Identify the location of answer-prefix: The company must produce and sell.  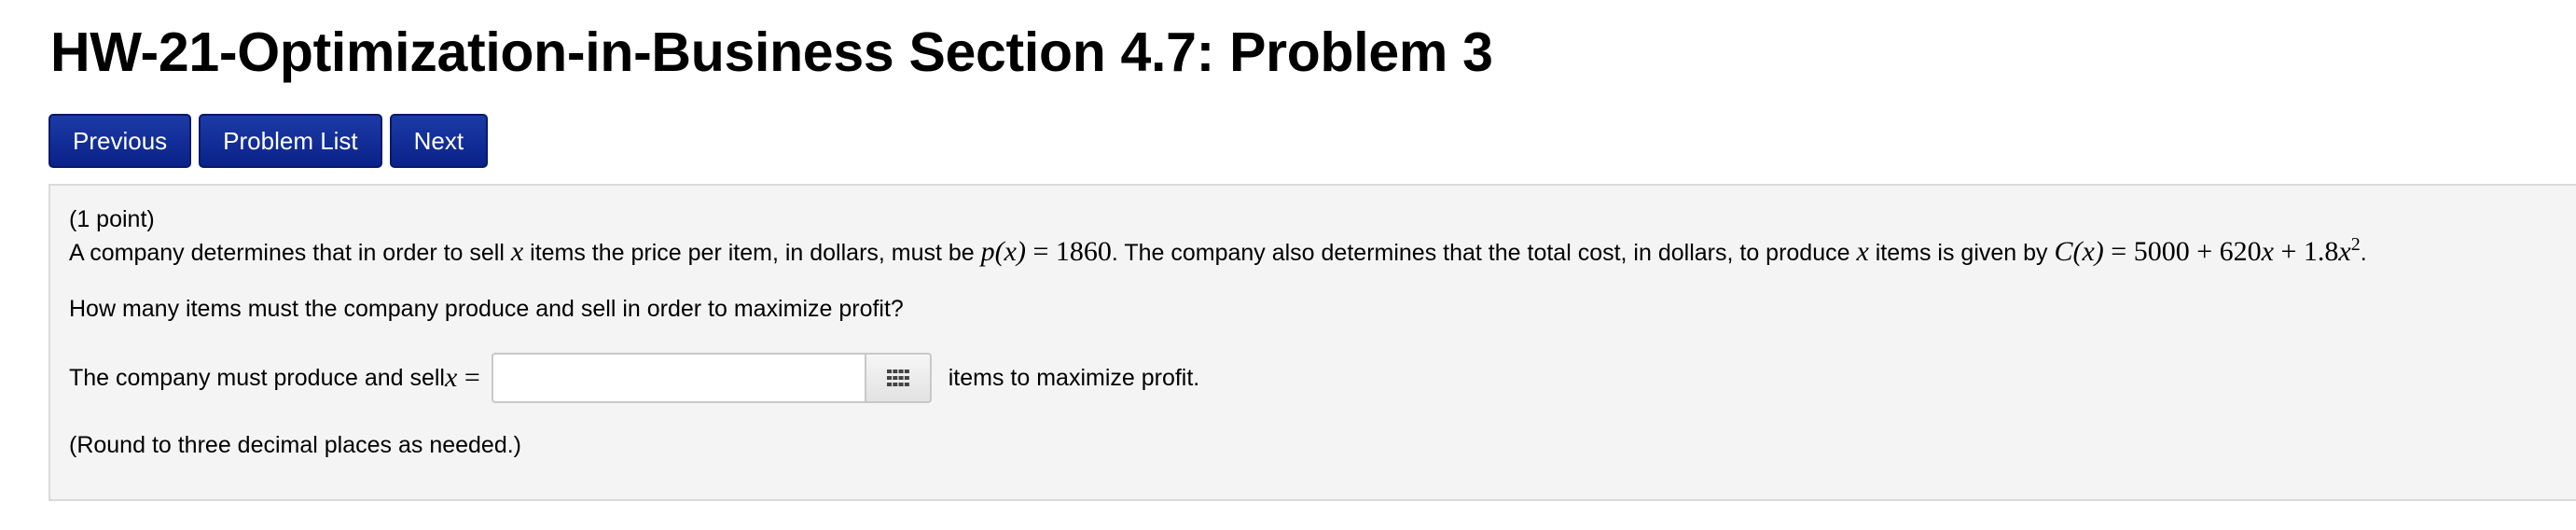
(257, 377).